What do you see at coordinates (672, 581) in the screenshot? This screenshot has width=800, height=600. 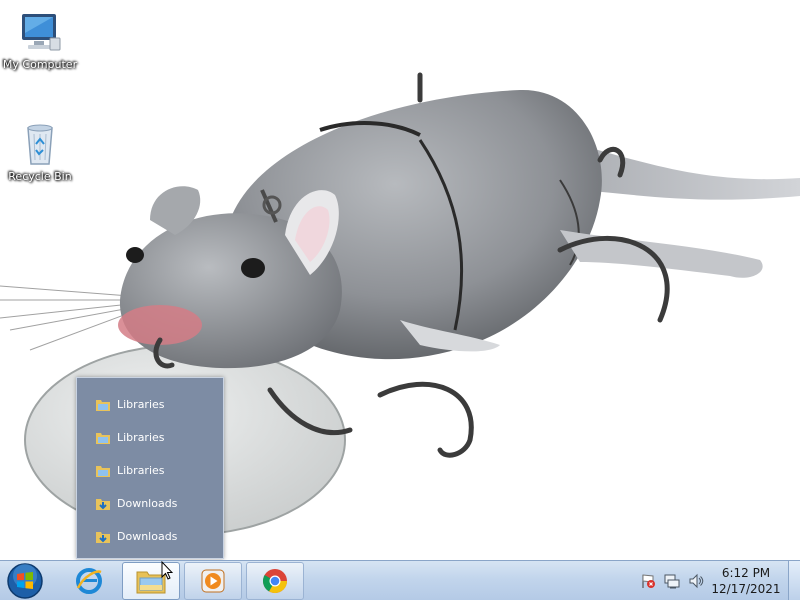 I see `network-icon` at bounding box center [672, 581].